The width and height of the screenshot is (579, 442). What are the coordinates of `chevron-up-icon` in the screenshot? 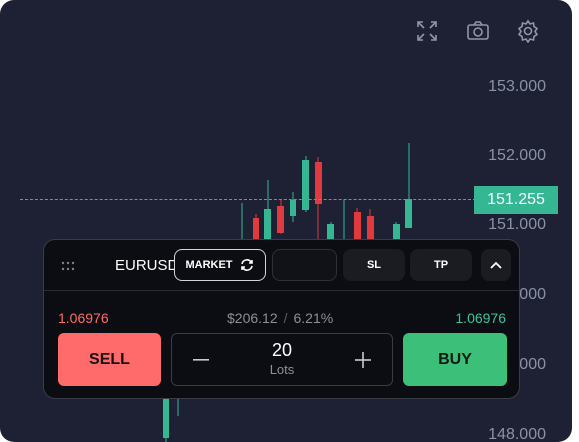 It's located at (496, 265).